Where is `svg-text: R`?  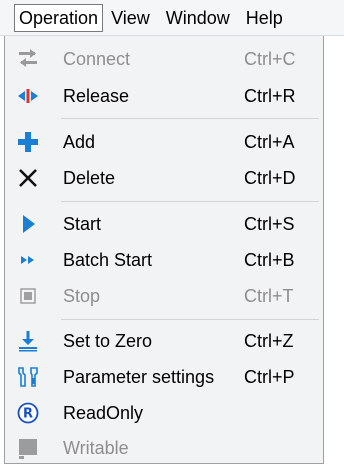 svg-text: R is located at coordinates (28, 414).